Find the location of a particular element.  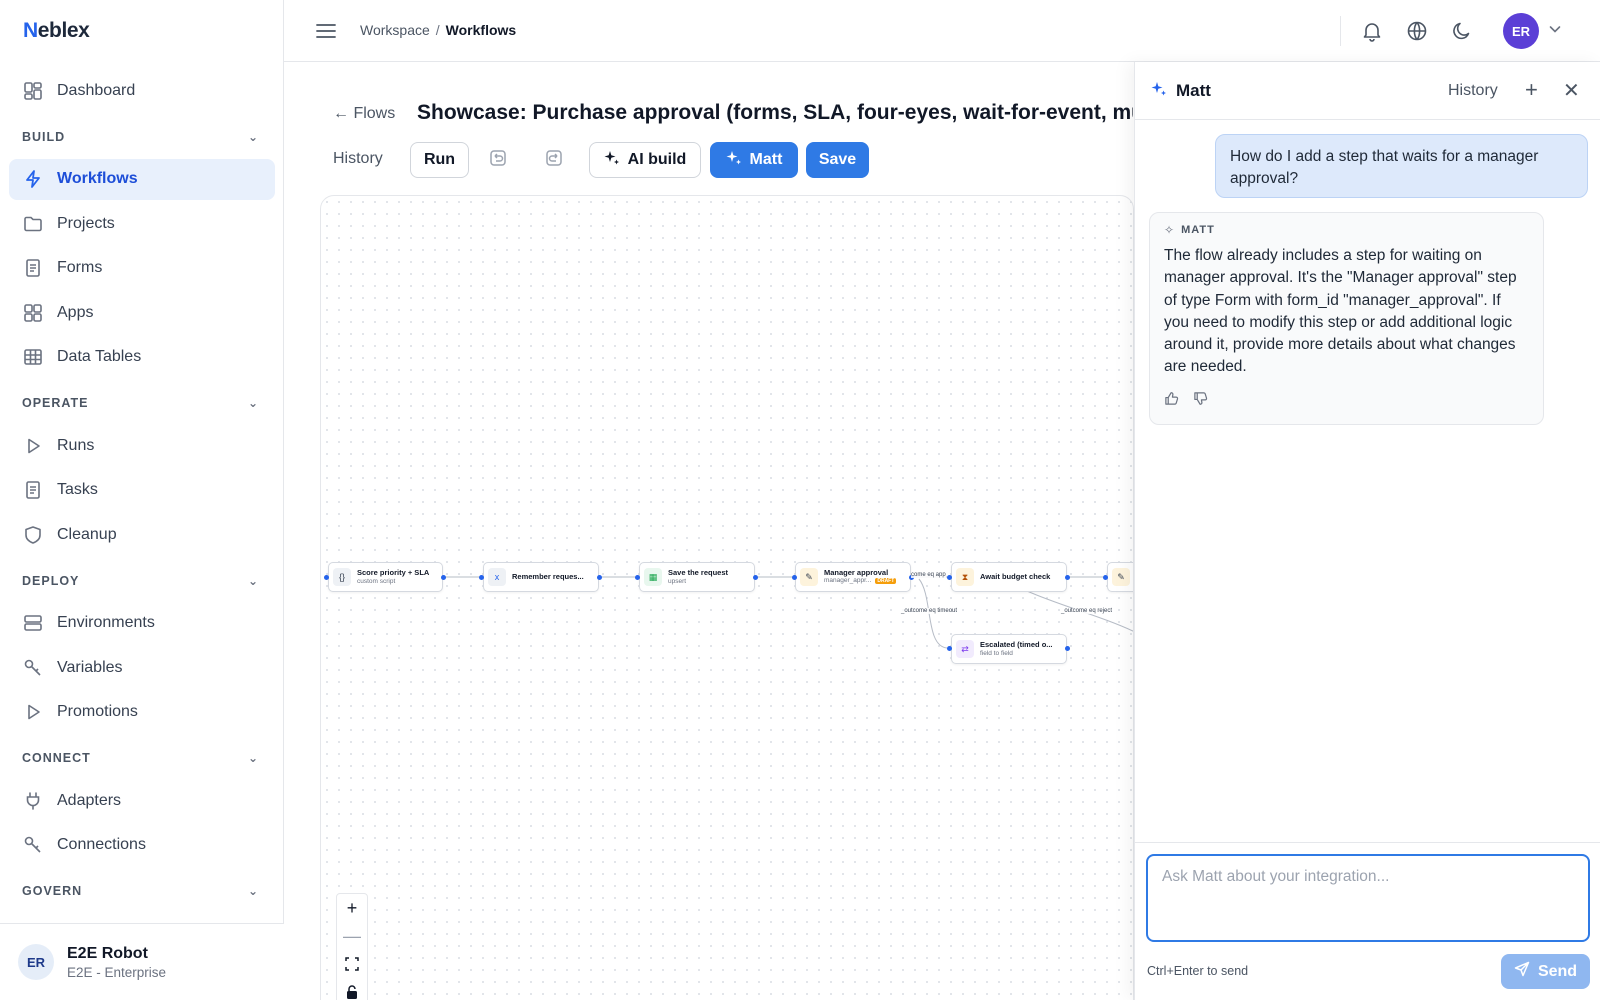

sidebar-item-label: Dashboard is located at coordinates (96, 90).